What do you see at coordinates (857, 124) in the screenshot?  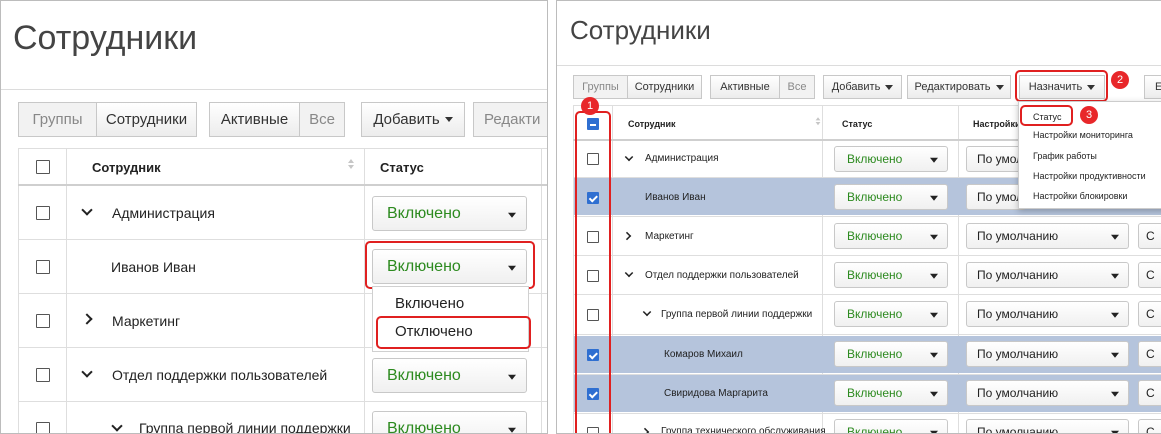 I see `status-column-header: Статус` at bounding box center [857, 124].